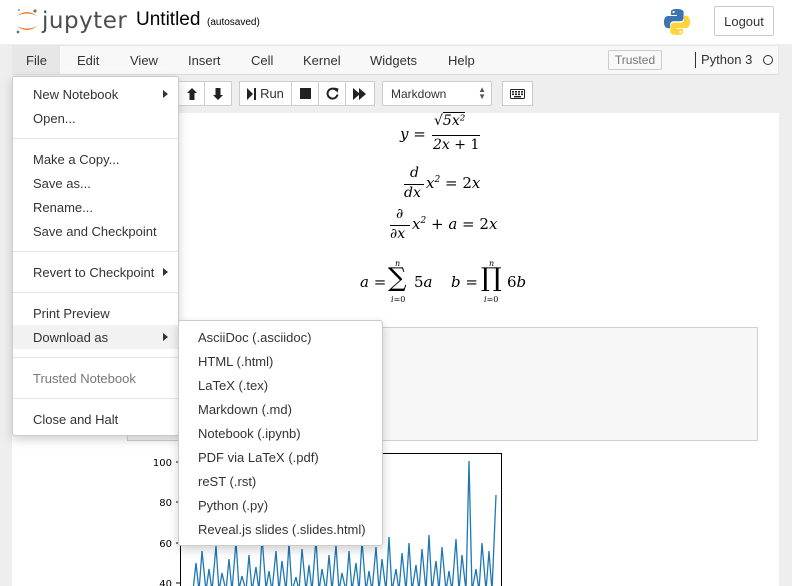 This screenshot has height=586, width=792. I want to click on keyboard-icon, so click(517, 93).